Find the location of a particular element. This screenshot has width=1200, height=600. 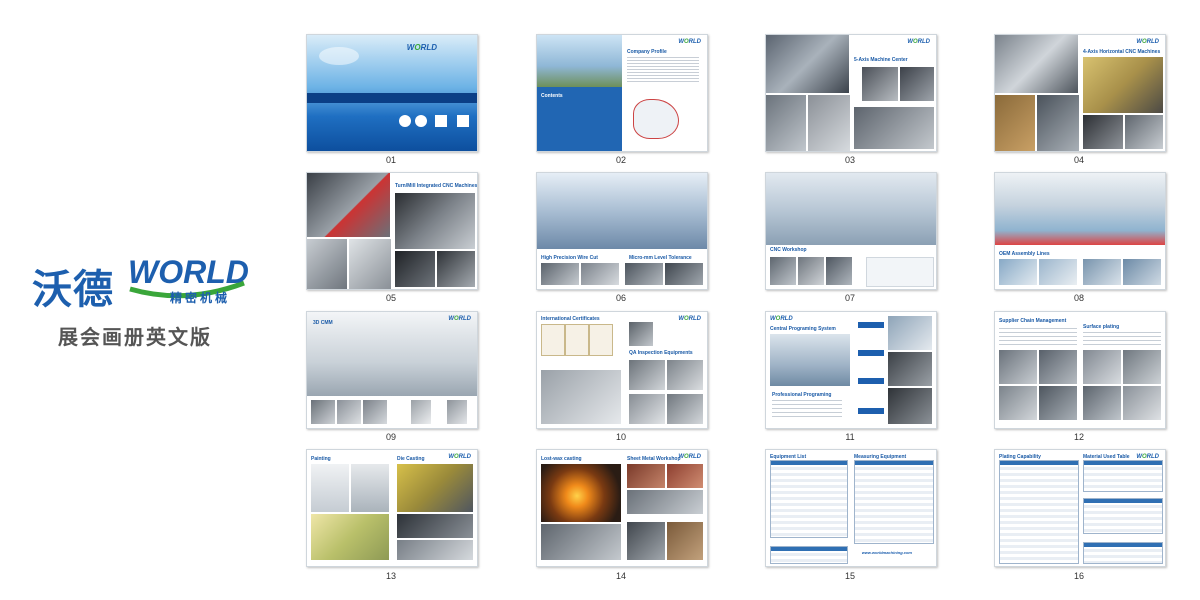

page-thumbnail-01: WORLD is located at coordinates (392, 93).